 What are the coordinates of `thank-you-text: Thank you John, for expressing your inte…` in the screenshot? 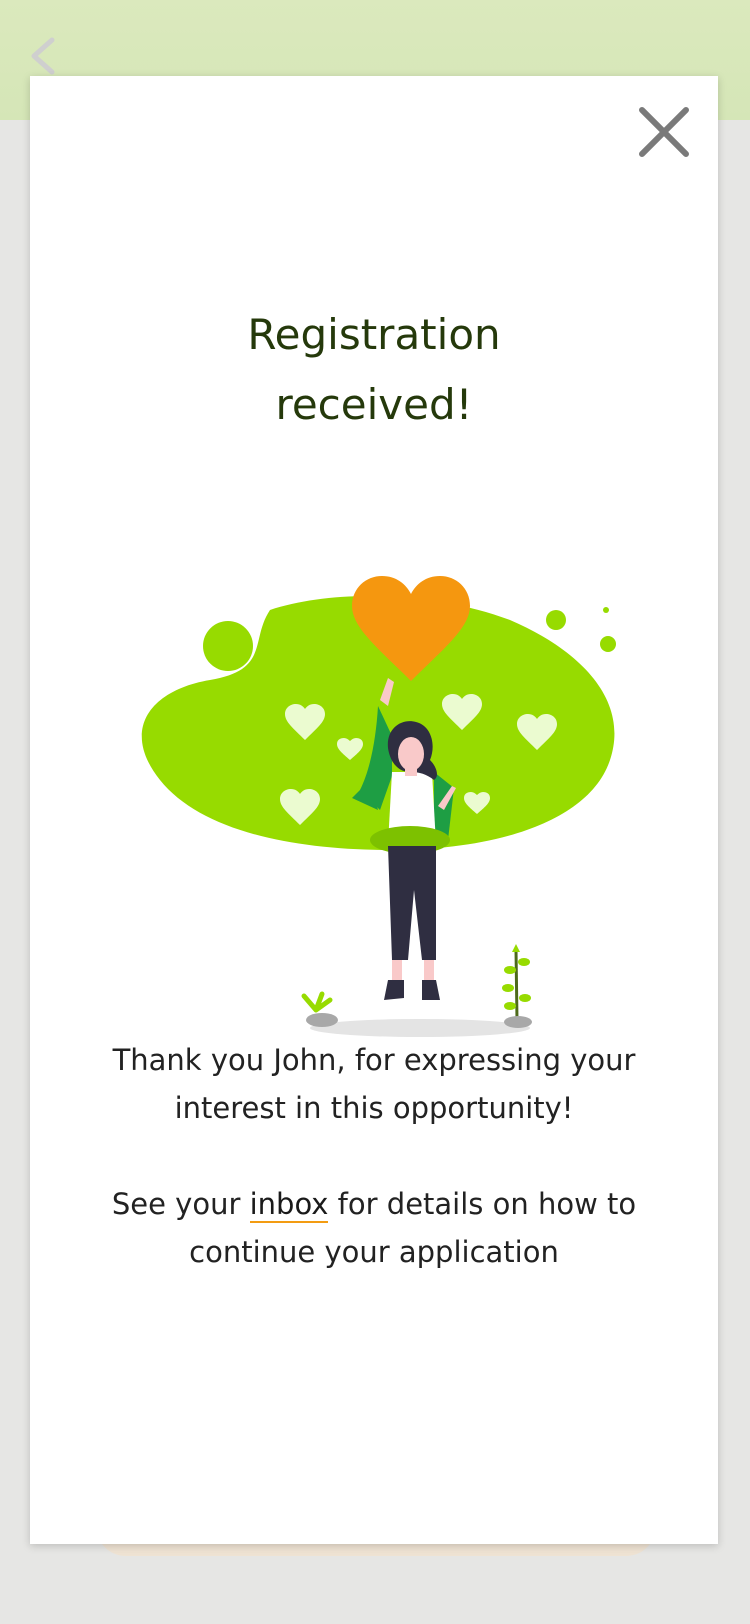 It's located at (374, 1084).